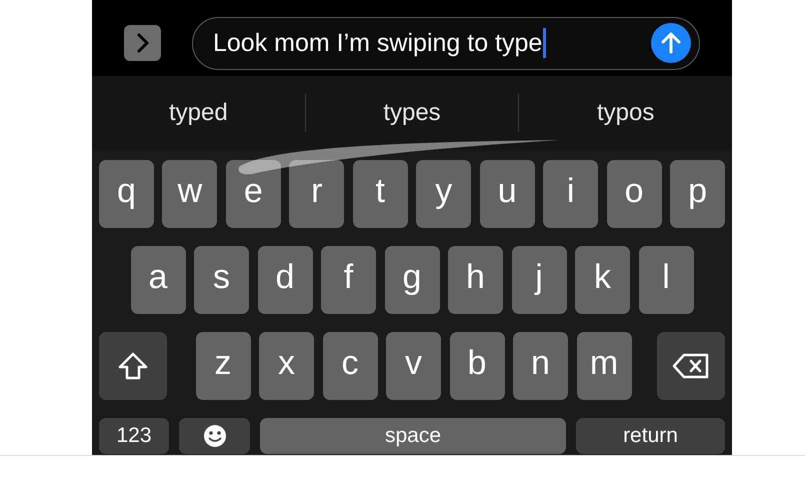  I want to click on suggestion: types, so click(412, 113).